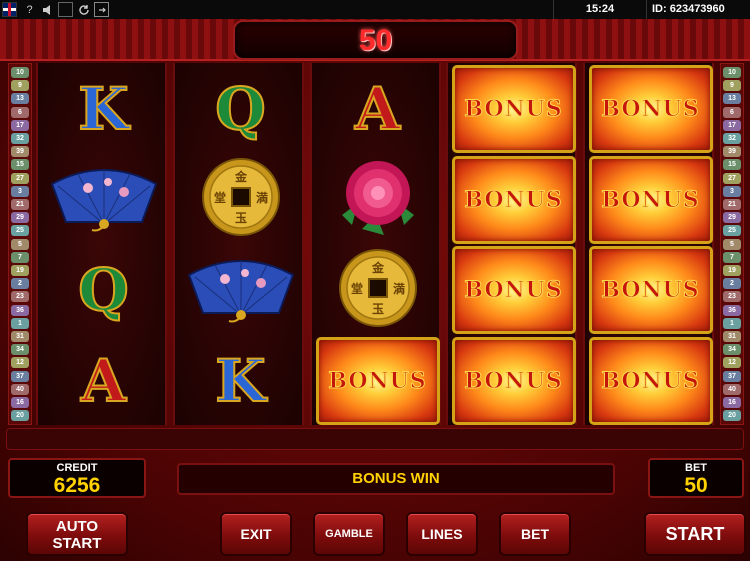 This screenshot has height=561, width=750. I want to click on line-number: 27, so click(732, 178).